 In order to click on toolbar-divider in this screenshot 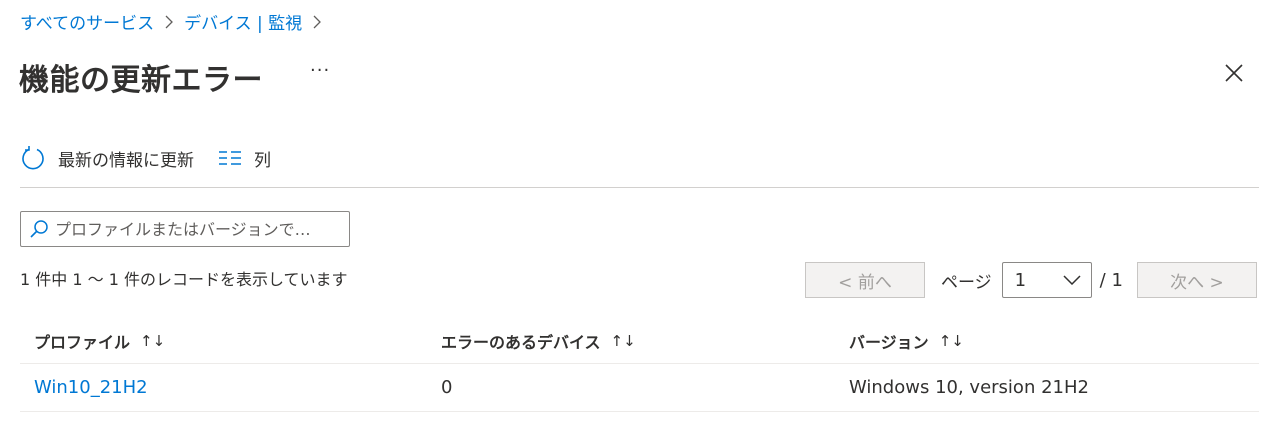, I will do `click(639, 187)`.